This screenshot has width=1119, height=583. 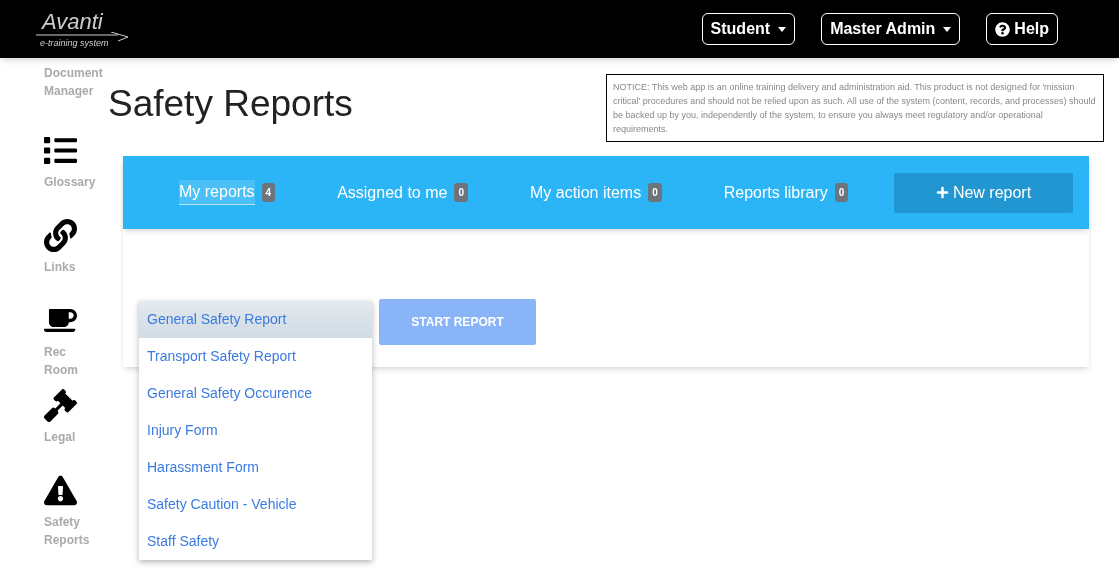 What do you see at coordinates (230, 104) in the screenshot?
I see `page-title: Safety Reports` at bounding box center [230, 104].